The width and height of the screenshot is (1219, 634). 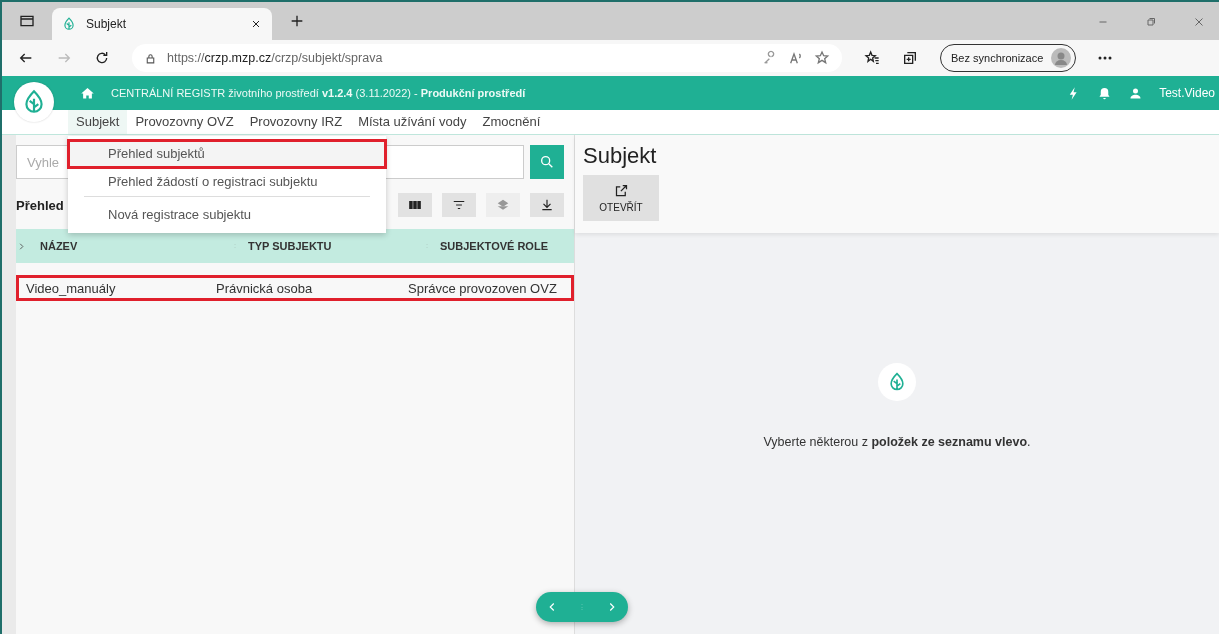 I want to click on read-aloud-icon, so click(x=796, y=58).